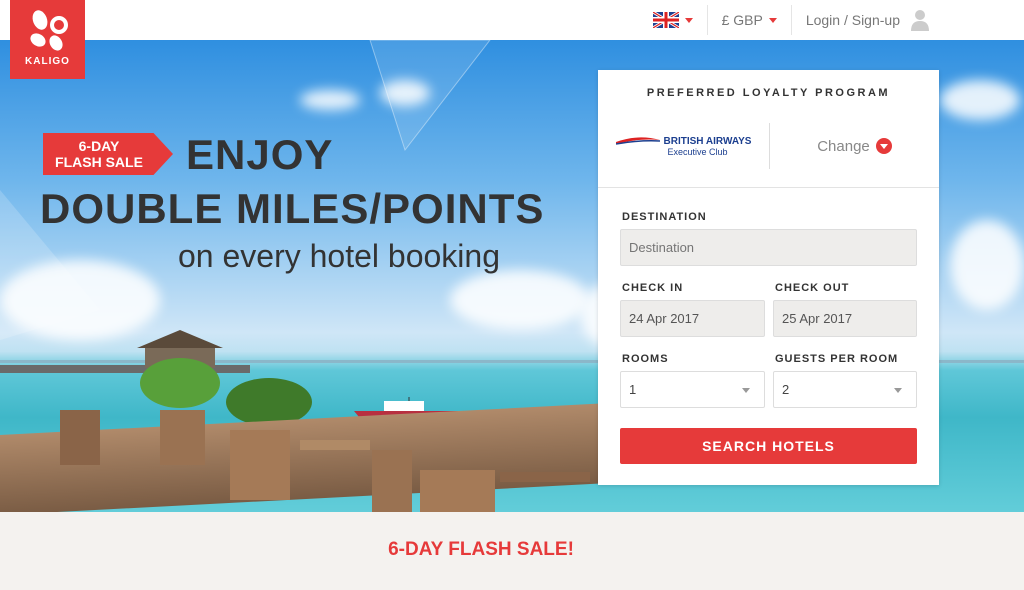 The height and width of the screenshot is (590, 1024). What do you see at coordinates (907, 20) in the screenshot?
I see `login-link: Login / Sign-up` at bounding box center [907, 20].